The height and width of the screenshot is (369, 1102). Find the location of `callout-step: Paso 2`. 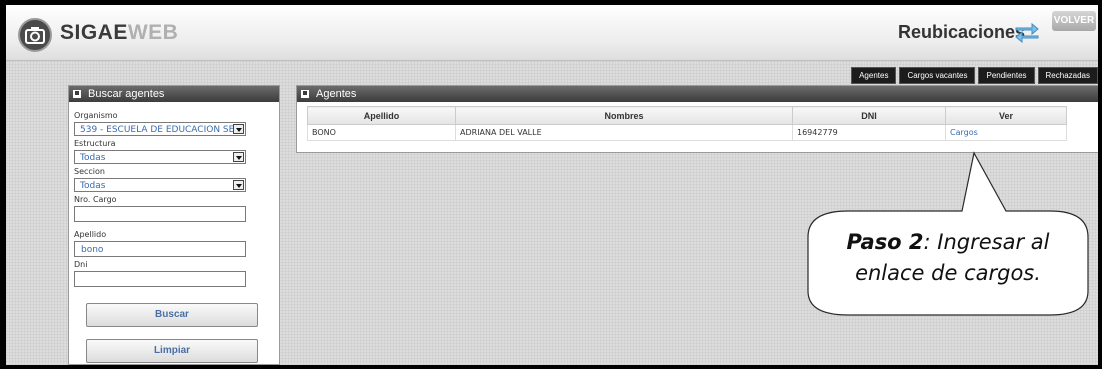

callout-step: Paso 2 is located at coordinates (885, 242).